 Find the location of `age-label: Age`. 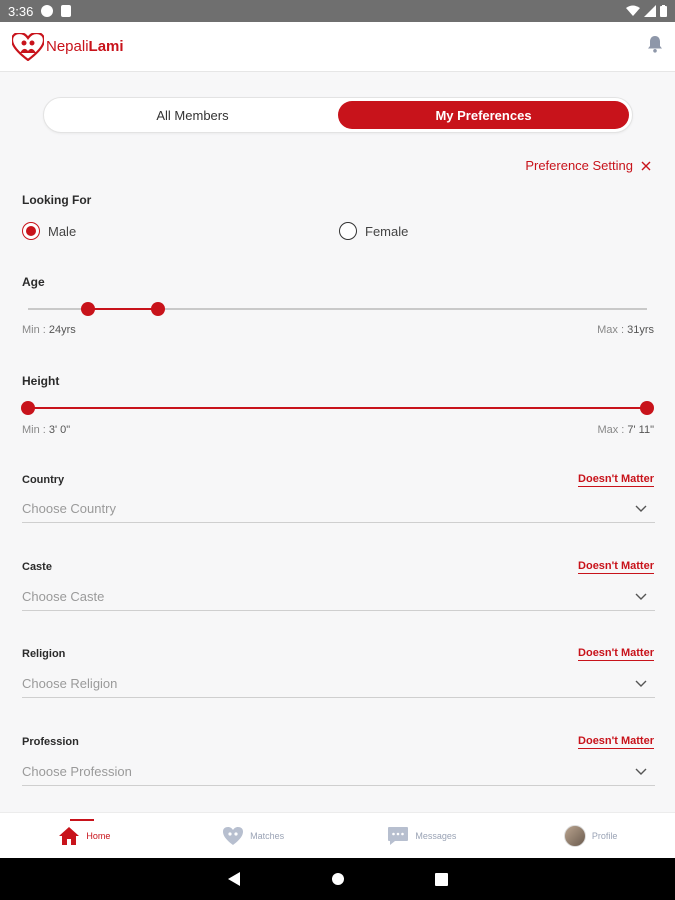

age-label: Age is located at coordinates (33, 282).